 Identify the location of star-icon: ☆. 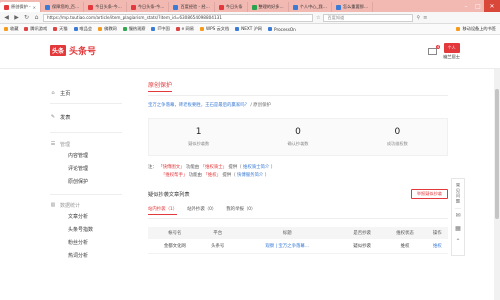
(318, 18).